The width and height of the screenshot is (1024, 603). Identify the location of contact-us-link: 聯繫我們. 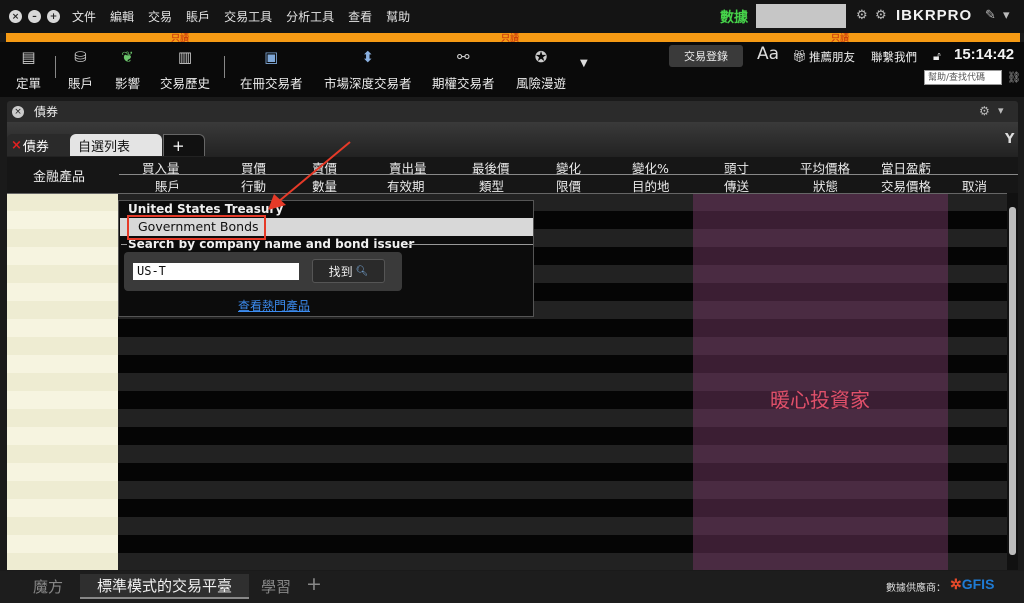
(894, 57).